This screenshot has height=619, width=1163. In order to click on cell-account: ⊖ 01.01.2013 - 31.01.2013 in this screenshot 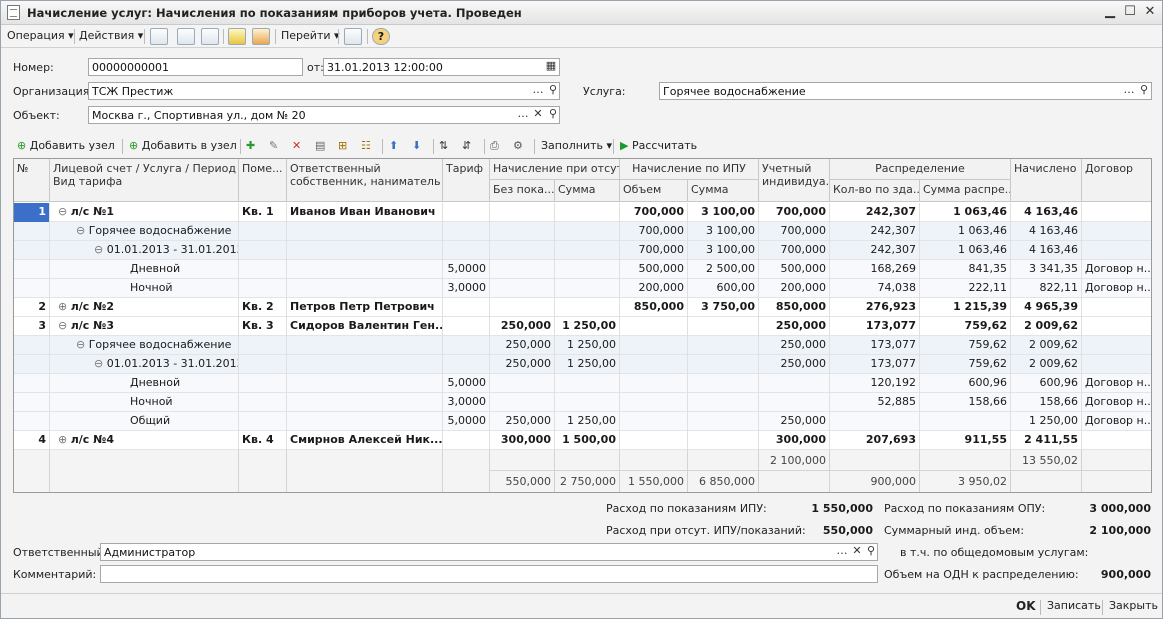, I will do `click(144, 364)`.